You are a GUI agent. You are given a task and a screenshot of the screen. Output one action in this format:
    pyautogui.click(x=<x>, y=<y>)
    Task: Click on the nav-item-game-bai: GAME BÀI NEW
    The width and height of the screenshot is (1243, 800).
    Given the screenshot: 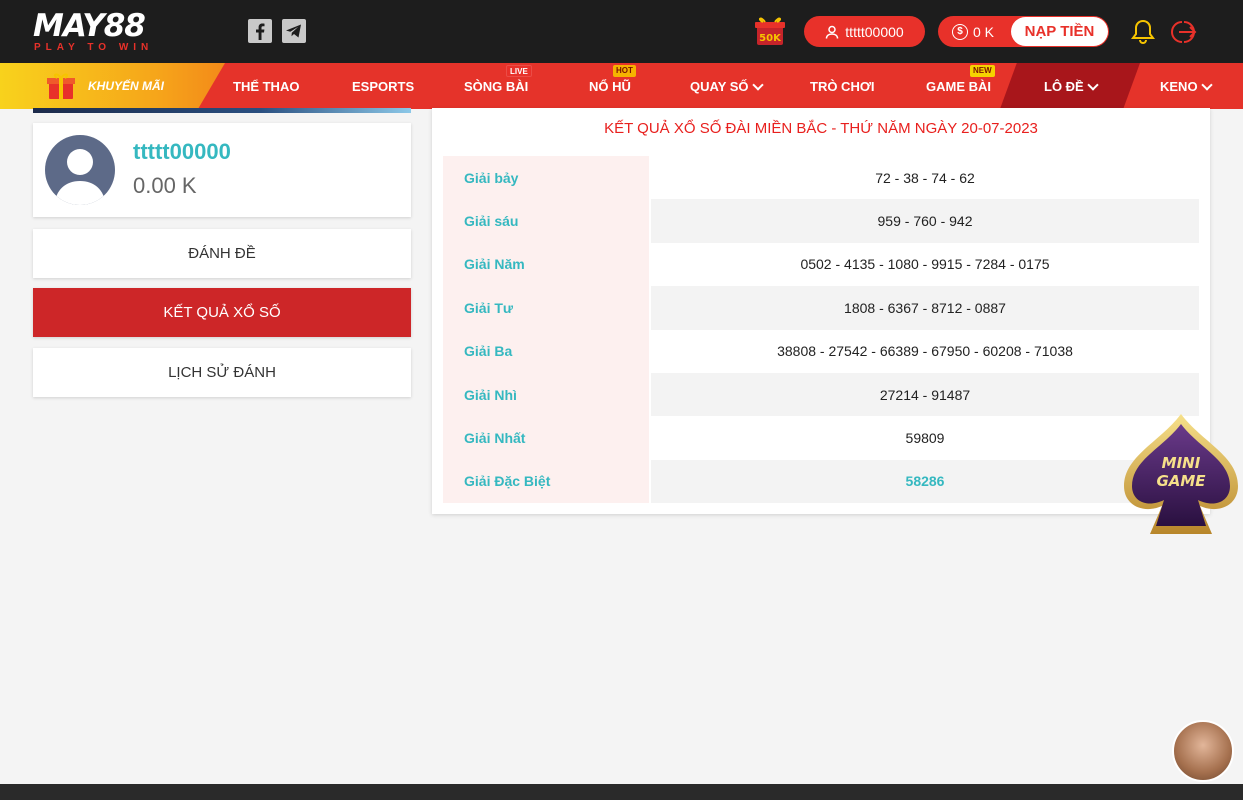 What is the action you would take?
    pyautogui.click(x=960, y=79)
    